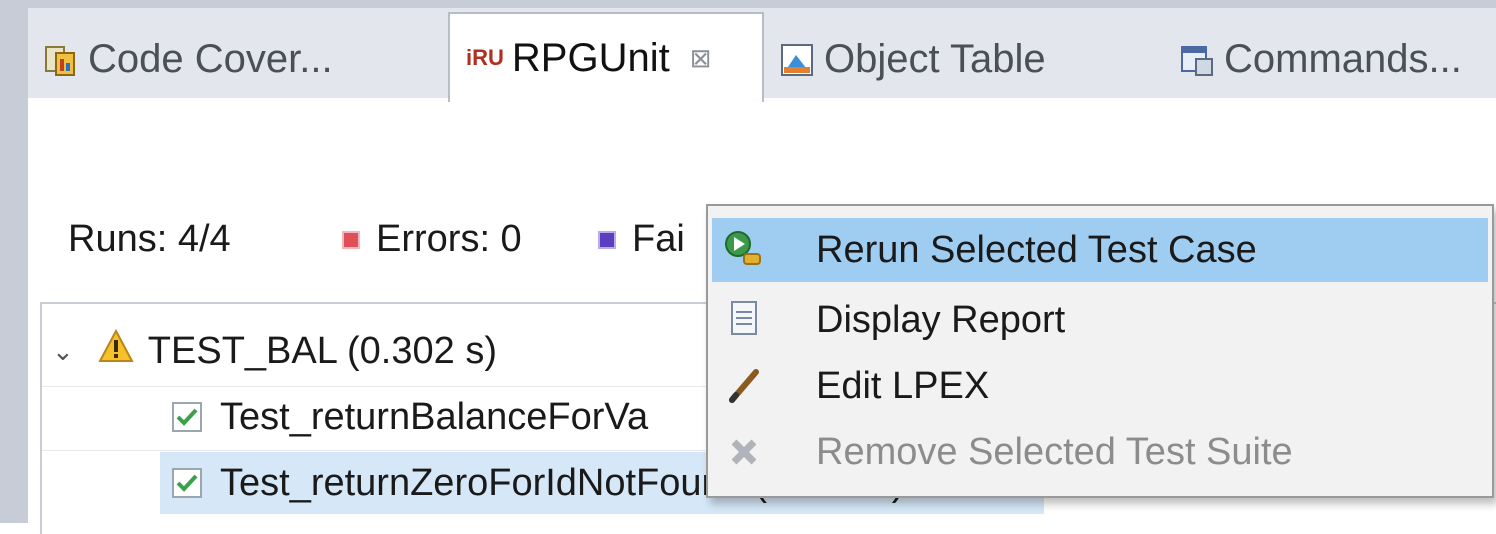 This screenshot has height=534, width=1496. What do you see at coordinates (1100, 386) in the screenshot?
I see `menu-item-edit-lpex: Edit LPEX` at bounding box center [1100, 386].